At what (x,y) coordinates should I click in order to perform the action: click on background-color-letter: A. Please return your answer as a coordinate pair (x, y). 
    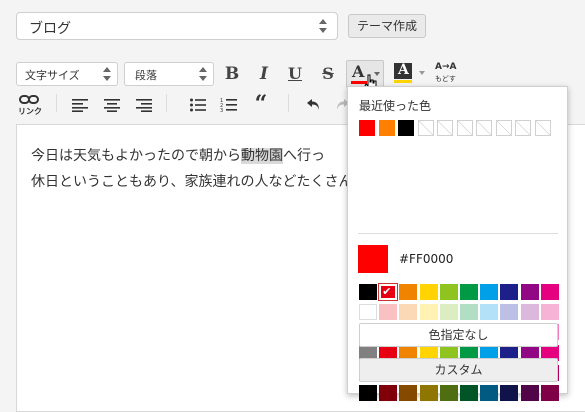
    Looking at the image, I should click on (403, 70).